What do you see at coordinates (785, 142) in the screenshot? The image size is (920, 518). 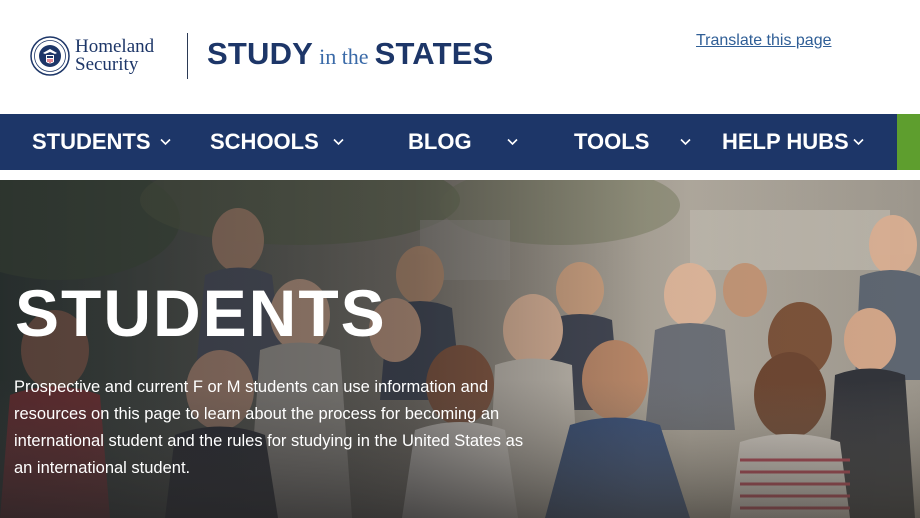 I see `nav-item-help-hubs: HELP HUBS` at bounding box center [785, 142].